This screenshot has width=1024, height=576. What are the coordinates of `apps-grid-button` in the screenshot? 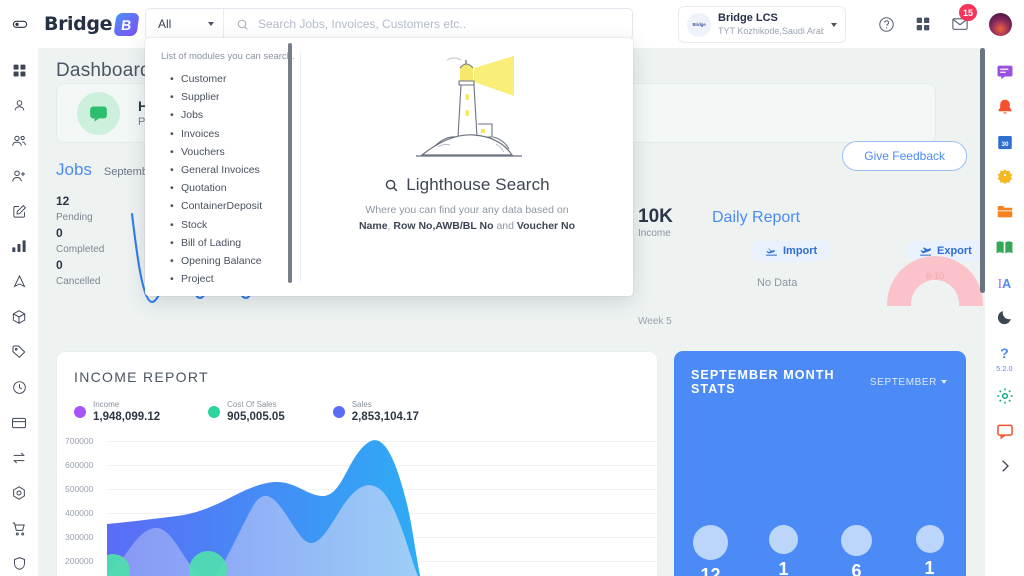 It's located at (923, 24).